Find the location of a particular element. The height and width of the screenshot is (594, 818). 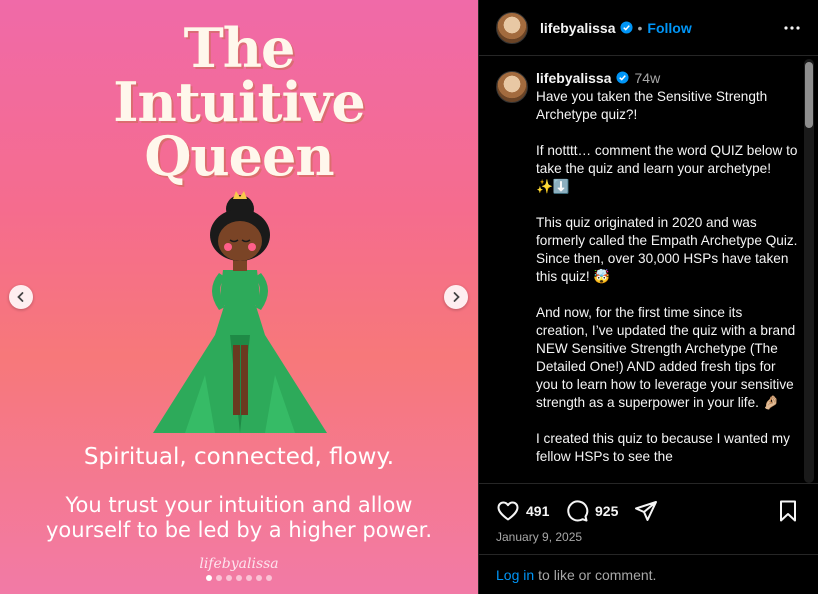

heart-icon is located at coordinates (508, 511).